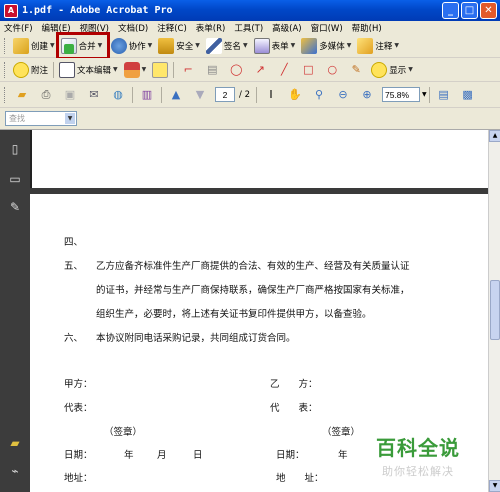 Image resolution: width=500 pixels, height=492 pixels. I want to click on menu-forms: 表单(R), so click(211, 28).